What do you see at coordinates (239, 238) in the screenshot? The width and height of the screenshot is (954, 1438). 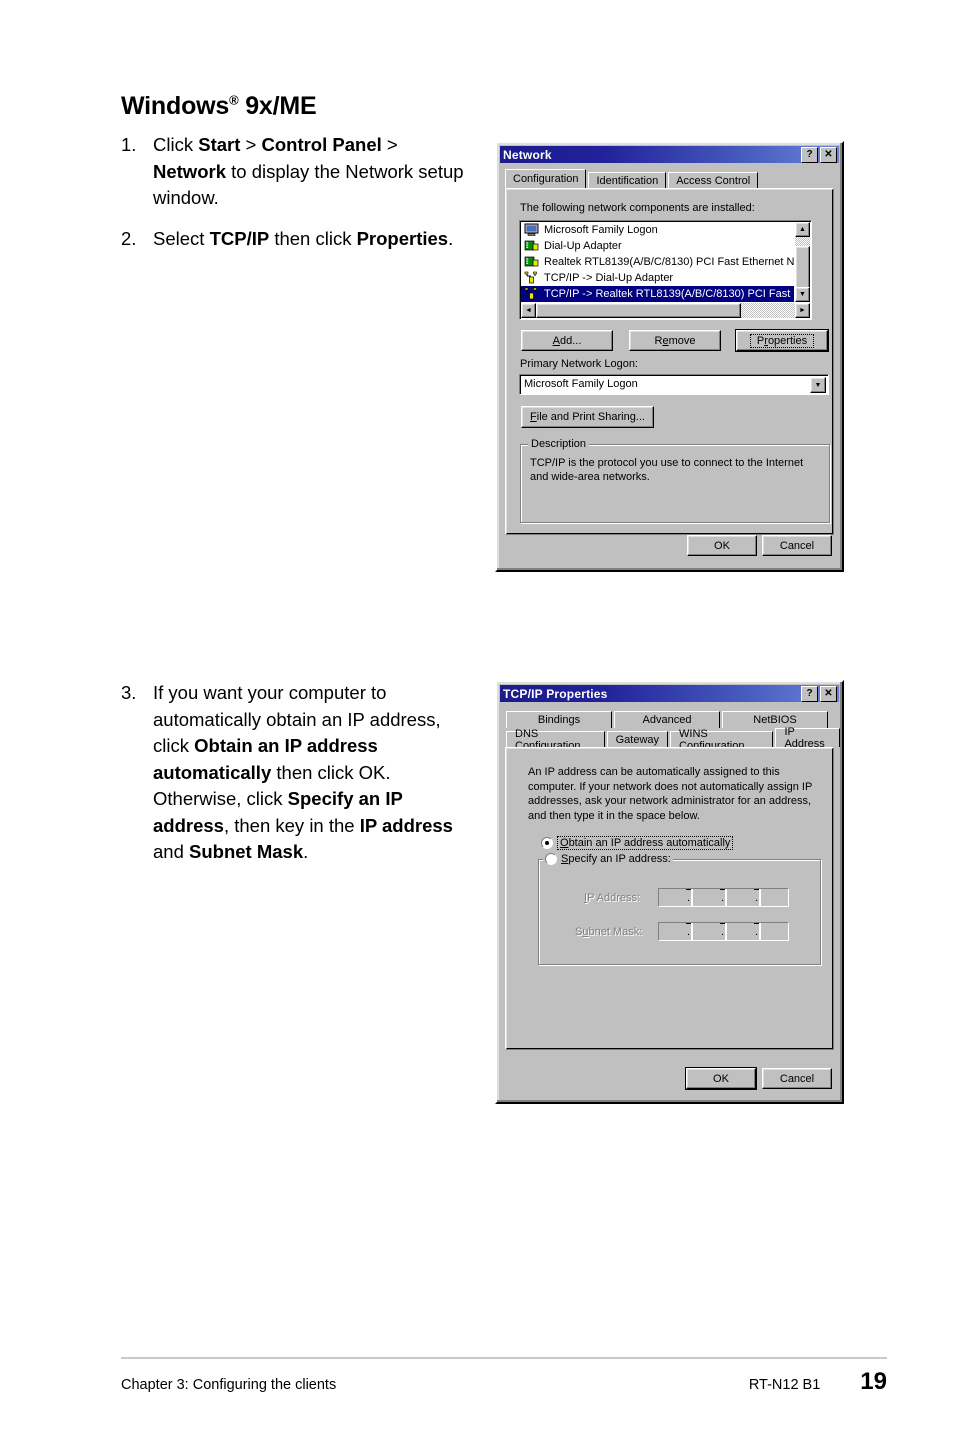 I see `step-text-emphasis: TCP/IP` at bounding box center [239, 238].